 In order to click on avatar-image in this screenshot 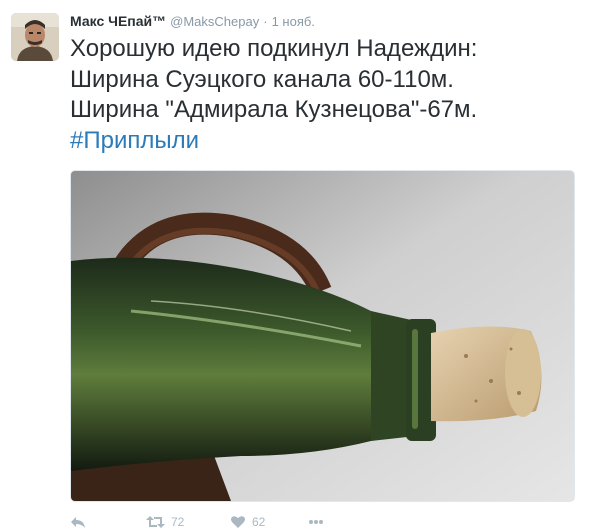, I will do `click(35, 37)`.